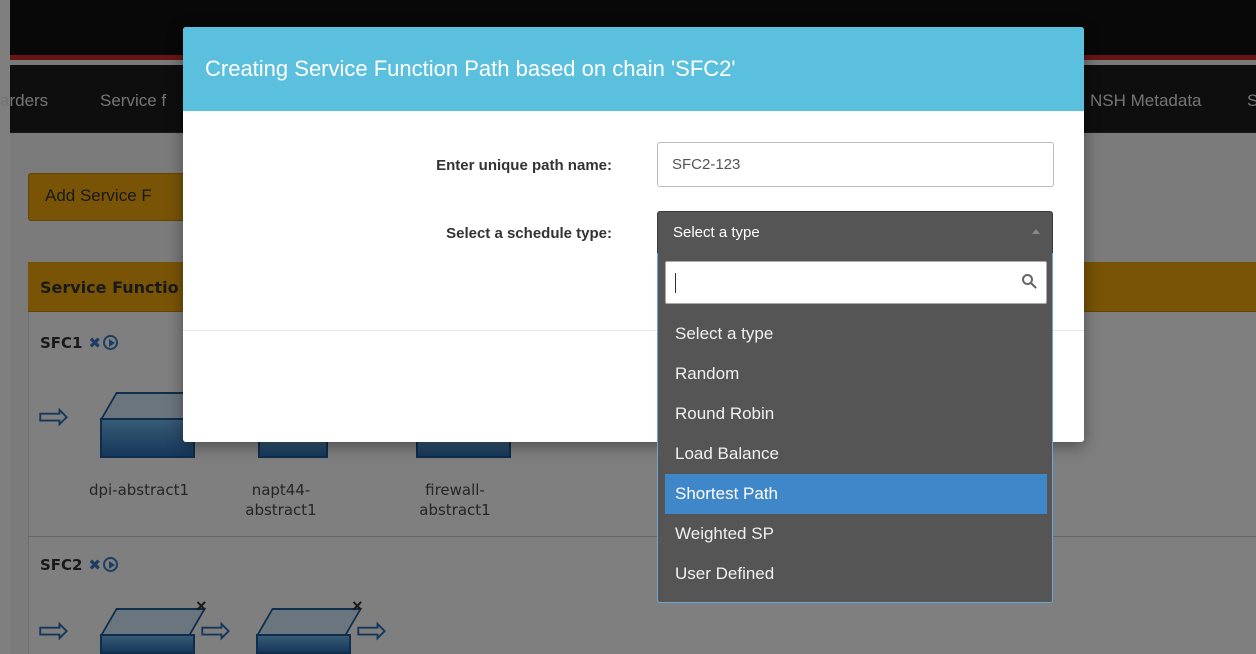 This screenshot has height=654, width=1256. Describe the element at coordinates (856, 334) in the screenshot. I see `option-select-a-type: Select a type` at that location.